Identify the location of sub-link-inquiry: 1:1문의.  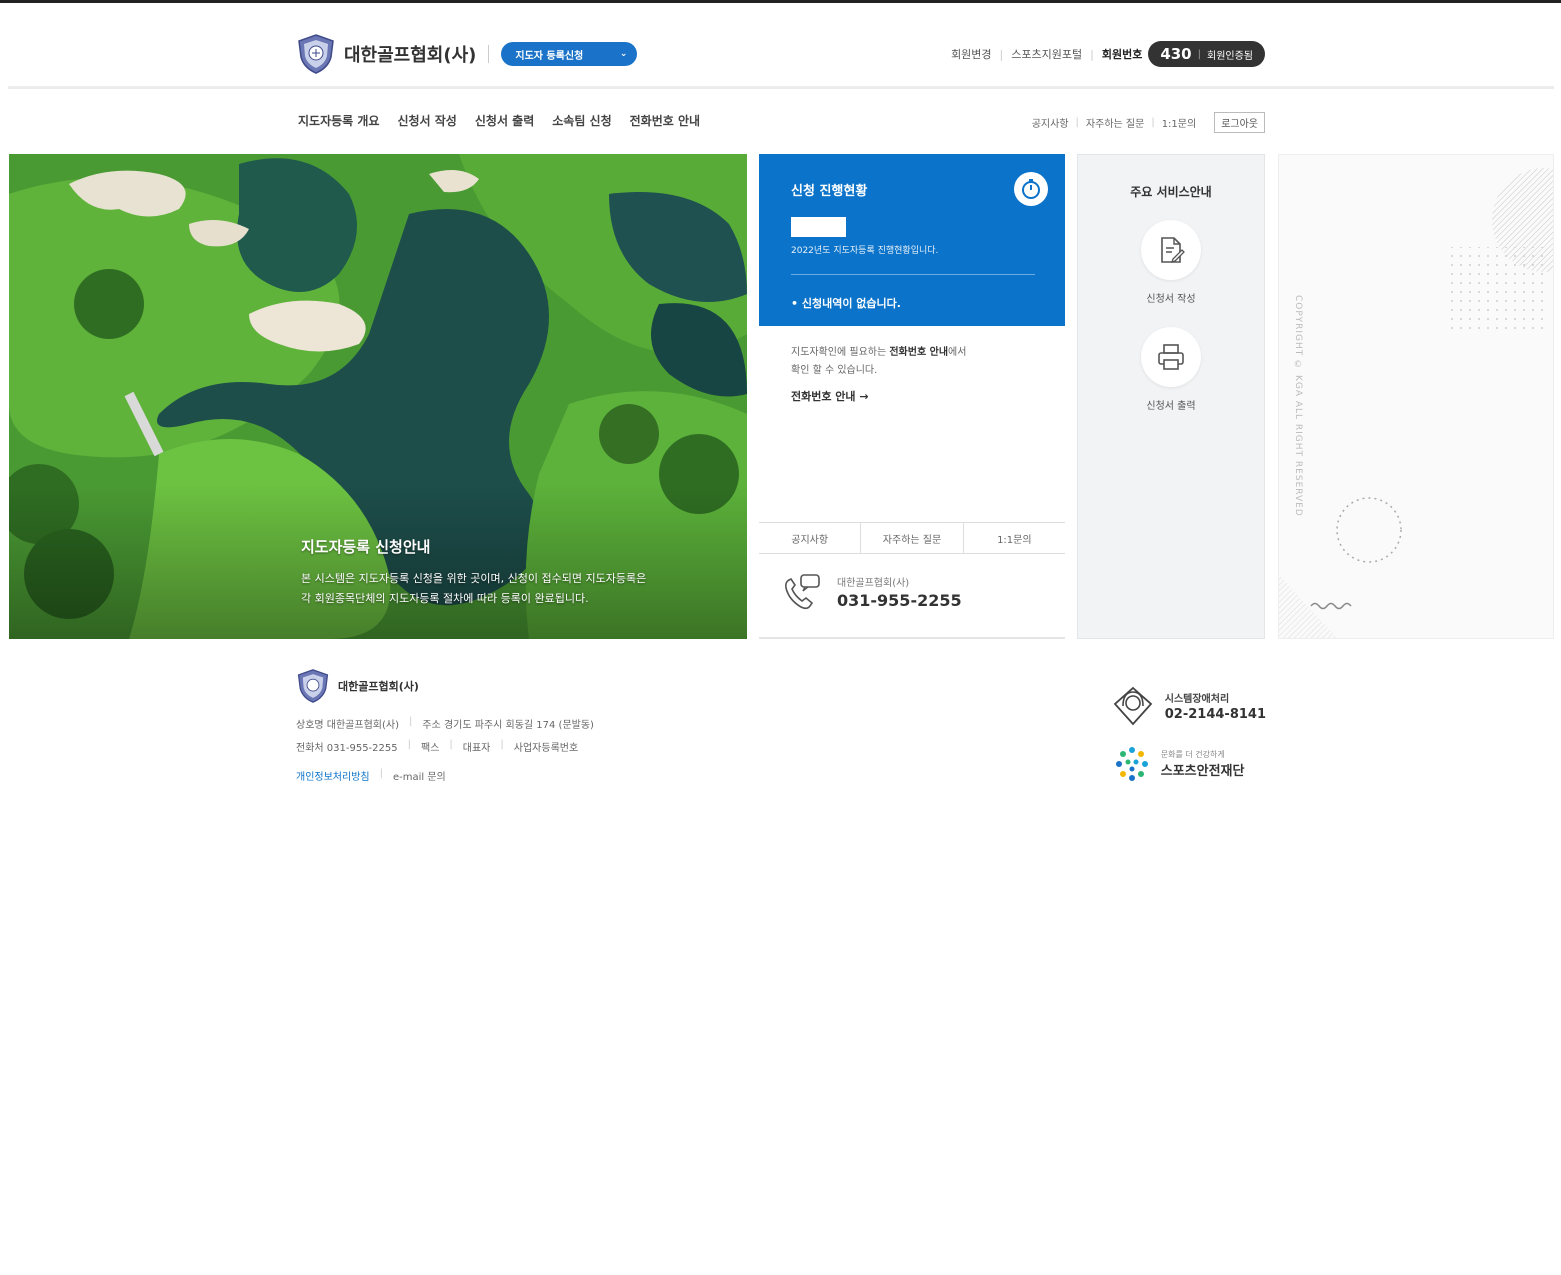
(1179, 122).